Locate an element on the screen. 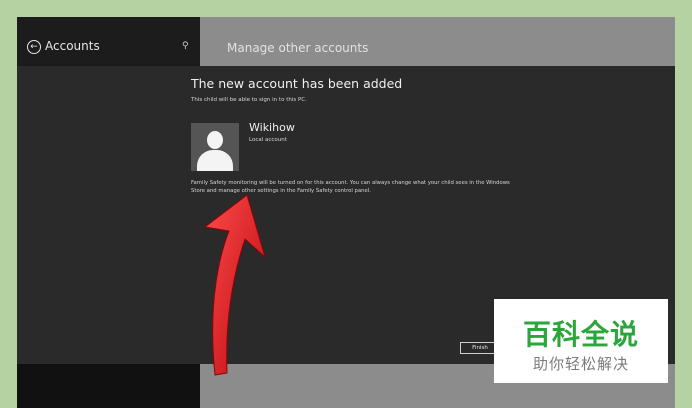 This screenshot has height=408, width=692. avatar-head is located at coordinates (215, 140).